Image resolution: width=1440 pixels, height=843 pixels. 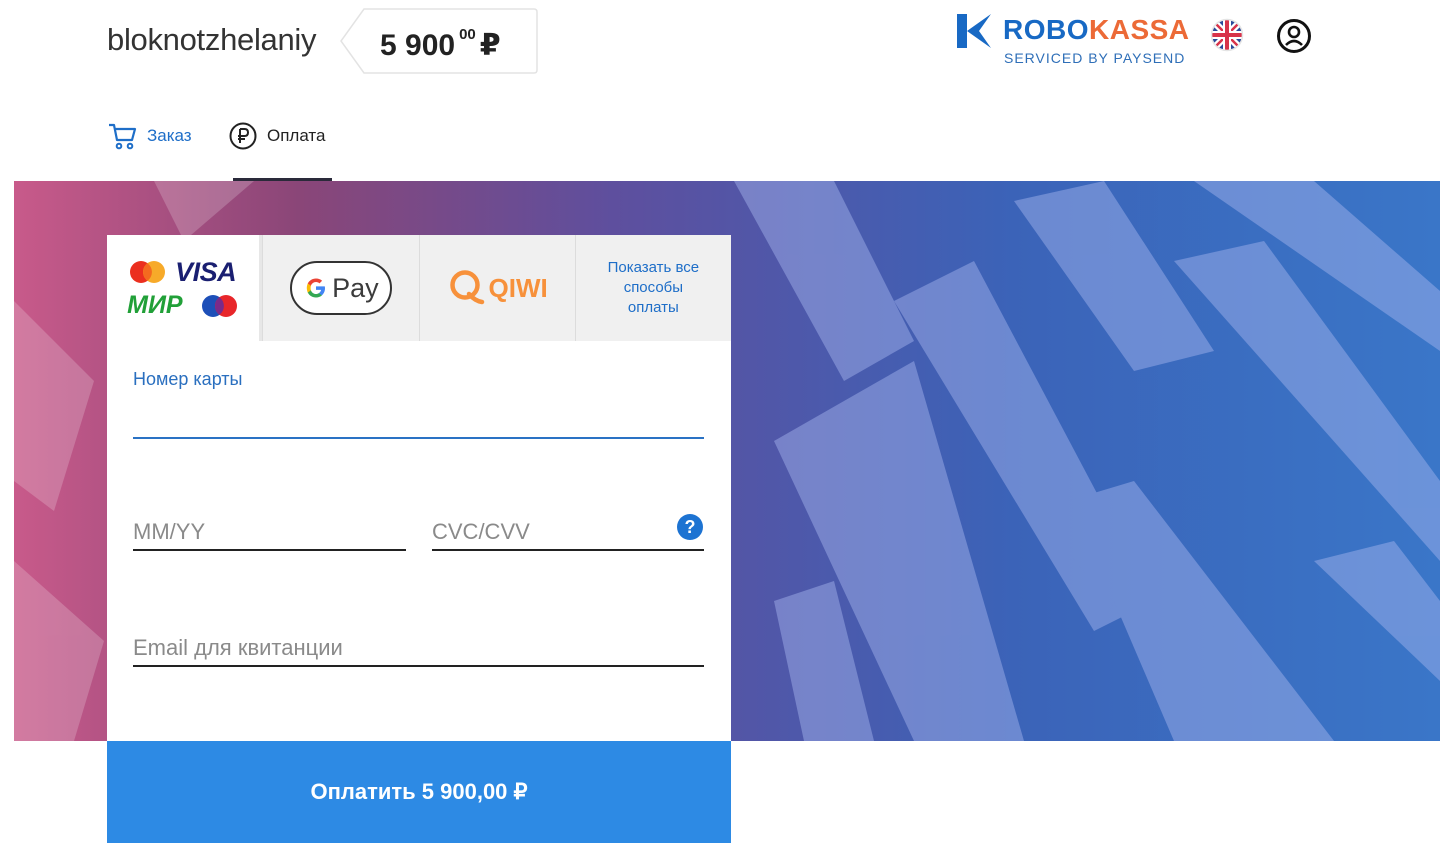 I want to click on ruble-icon, so click(x=243, y=136).